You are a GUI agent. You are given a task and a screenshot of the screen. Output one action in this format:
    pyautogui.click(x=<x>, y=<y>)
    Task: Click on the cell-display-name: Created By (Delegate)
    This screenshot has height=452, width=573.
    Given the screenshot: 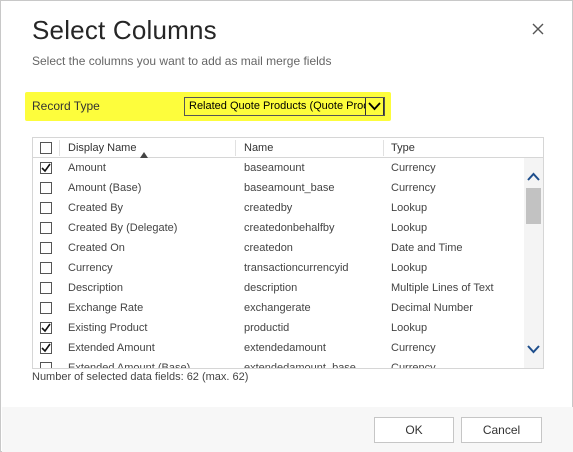 What is the action you would take?
    pyautogui.click(x=123, y=228)
    